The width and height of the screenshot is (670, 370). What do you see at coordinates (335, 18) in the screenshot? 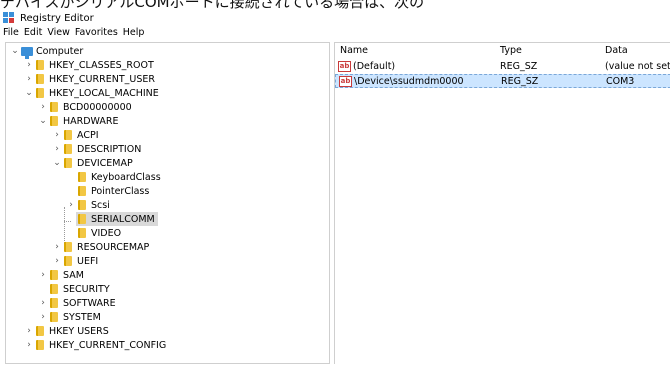
I see `title-bar: Registry Editor` at bounding box center [335, 18].